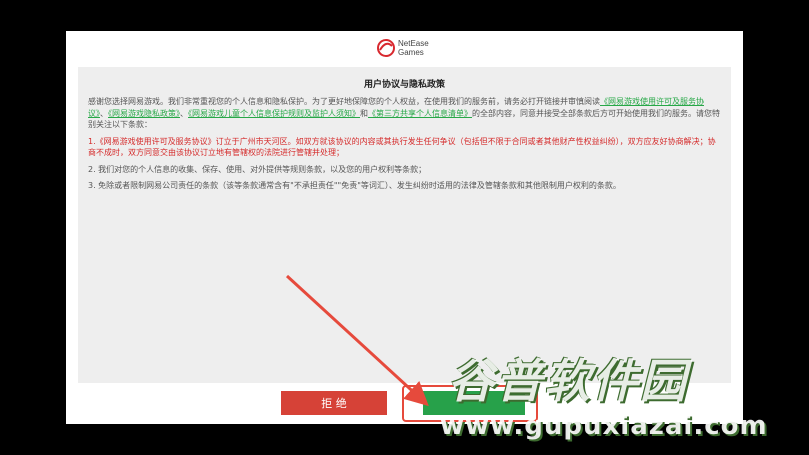 This screenshot has height=455, width=809. I want to click on watermark: 谷普软件园 www.gupuxiazai.com, so click(624, 400).